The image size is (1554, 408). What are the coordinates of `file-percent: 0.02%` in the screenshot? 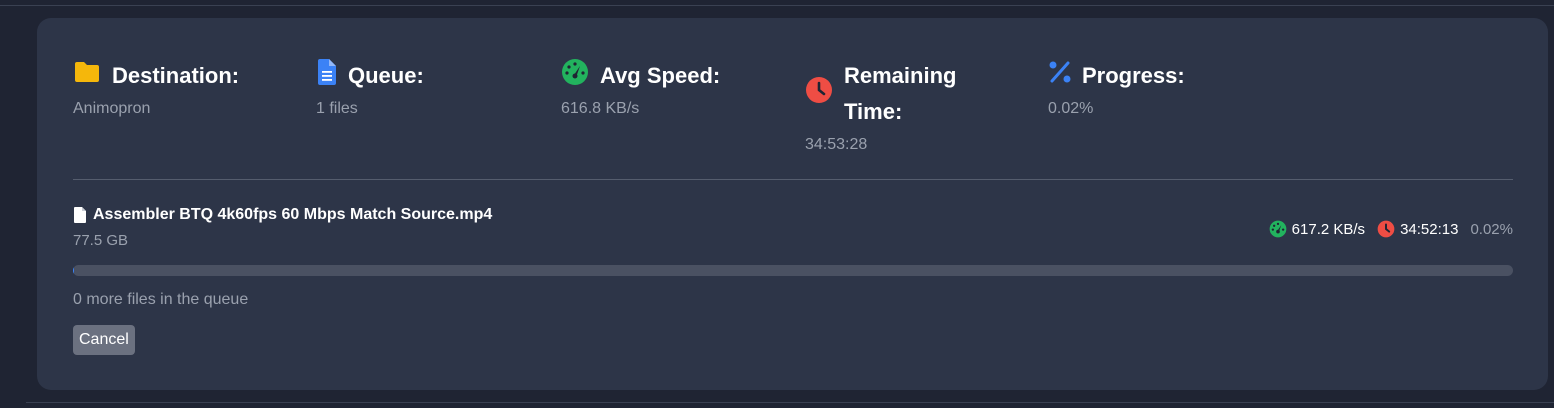 It's located at (1491, 229).